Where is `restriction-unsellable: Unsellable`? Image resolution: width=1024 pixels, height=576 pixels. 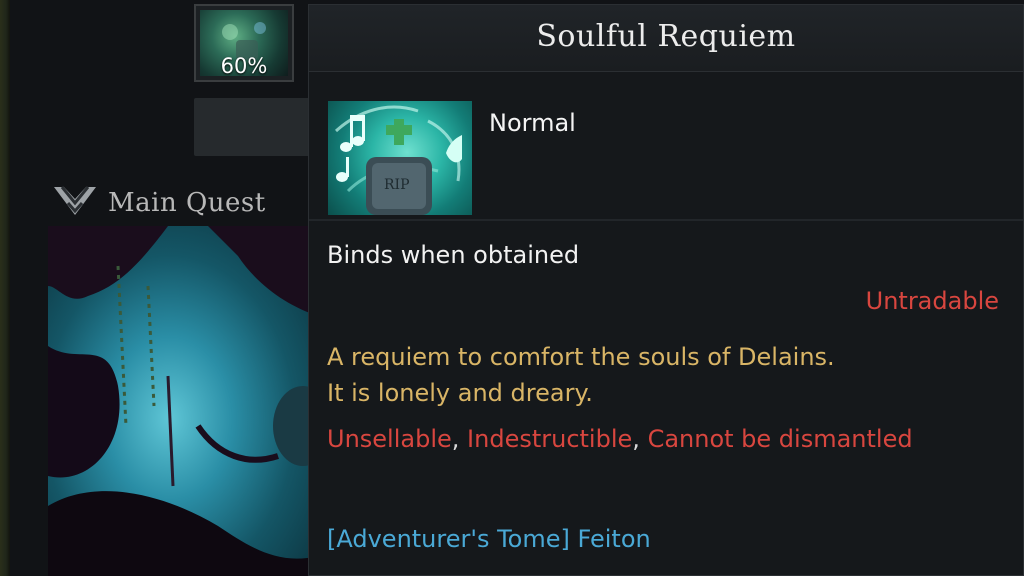 restriction-unsellable: Unsellable is located at coordinates (389, 439).